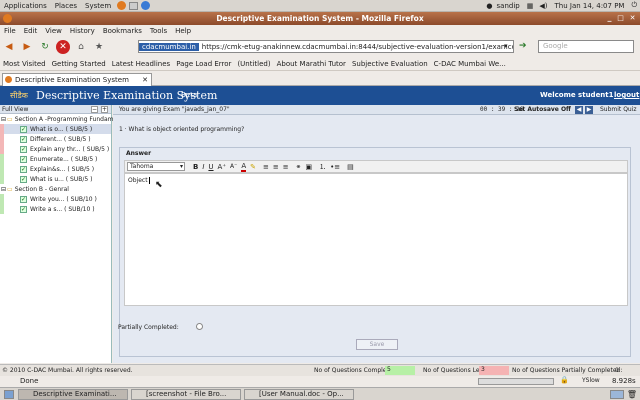 This screenshot has height=400, width=640. Describe the element at coordinates (244, 167) in the screenshot. I see `font-color-icon: A` at that location.